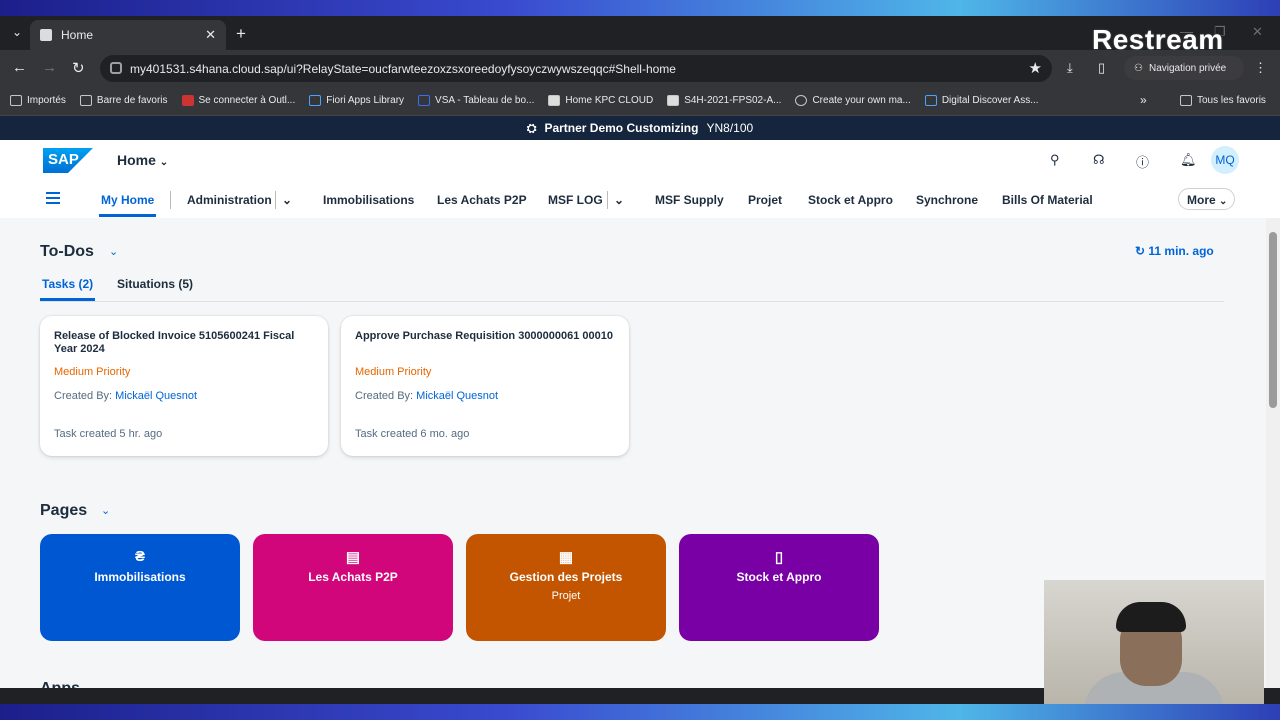  What do you see at coordinates (1273, 320) in the screenshot?
I see `scrollbar-thumb` at bounding box center [1273, 320].